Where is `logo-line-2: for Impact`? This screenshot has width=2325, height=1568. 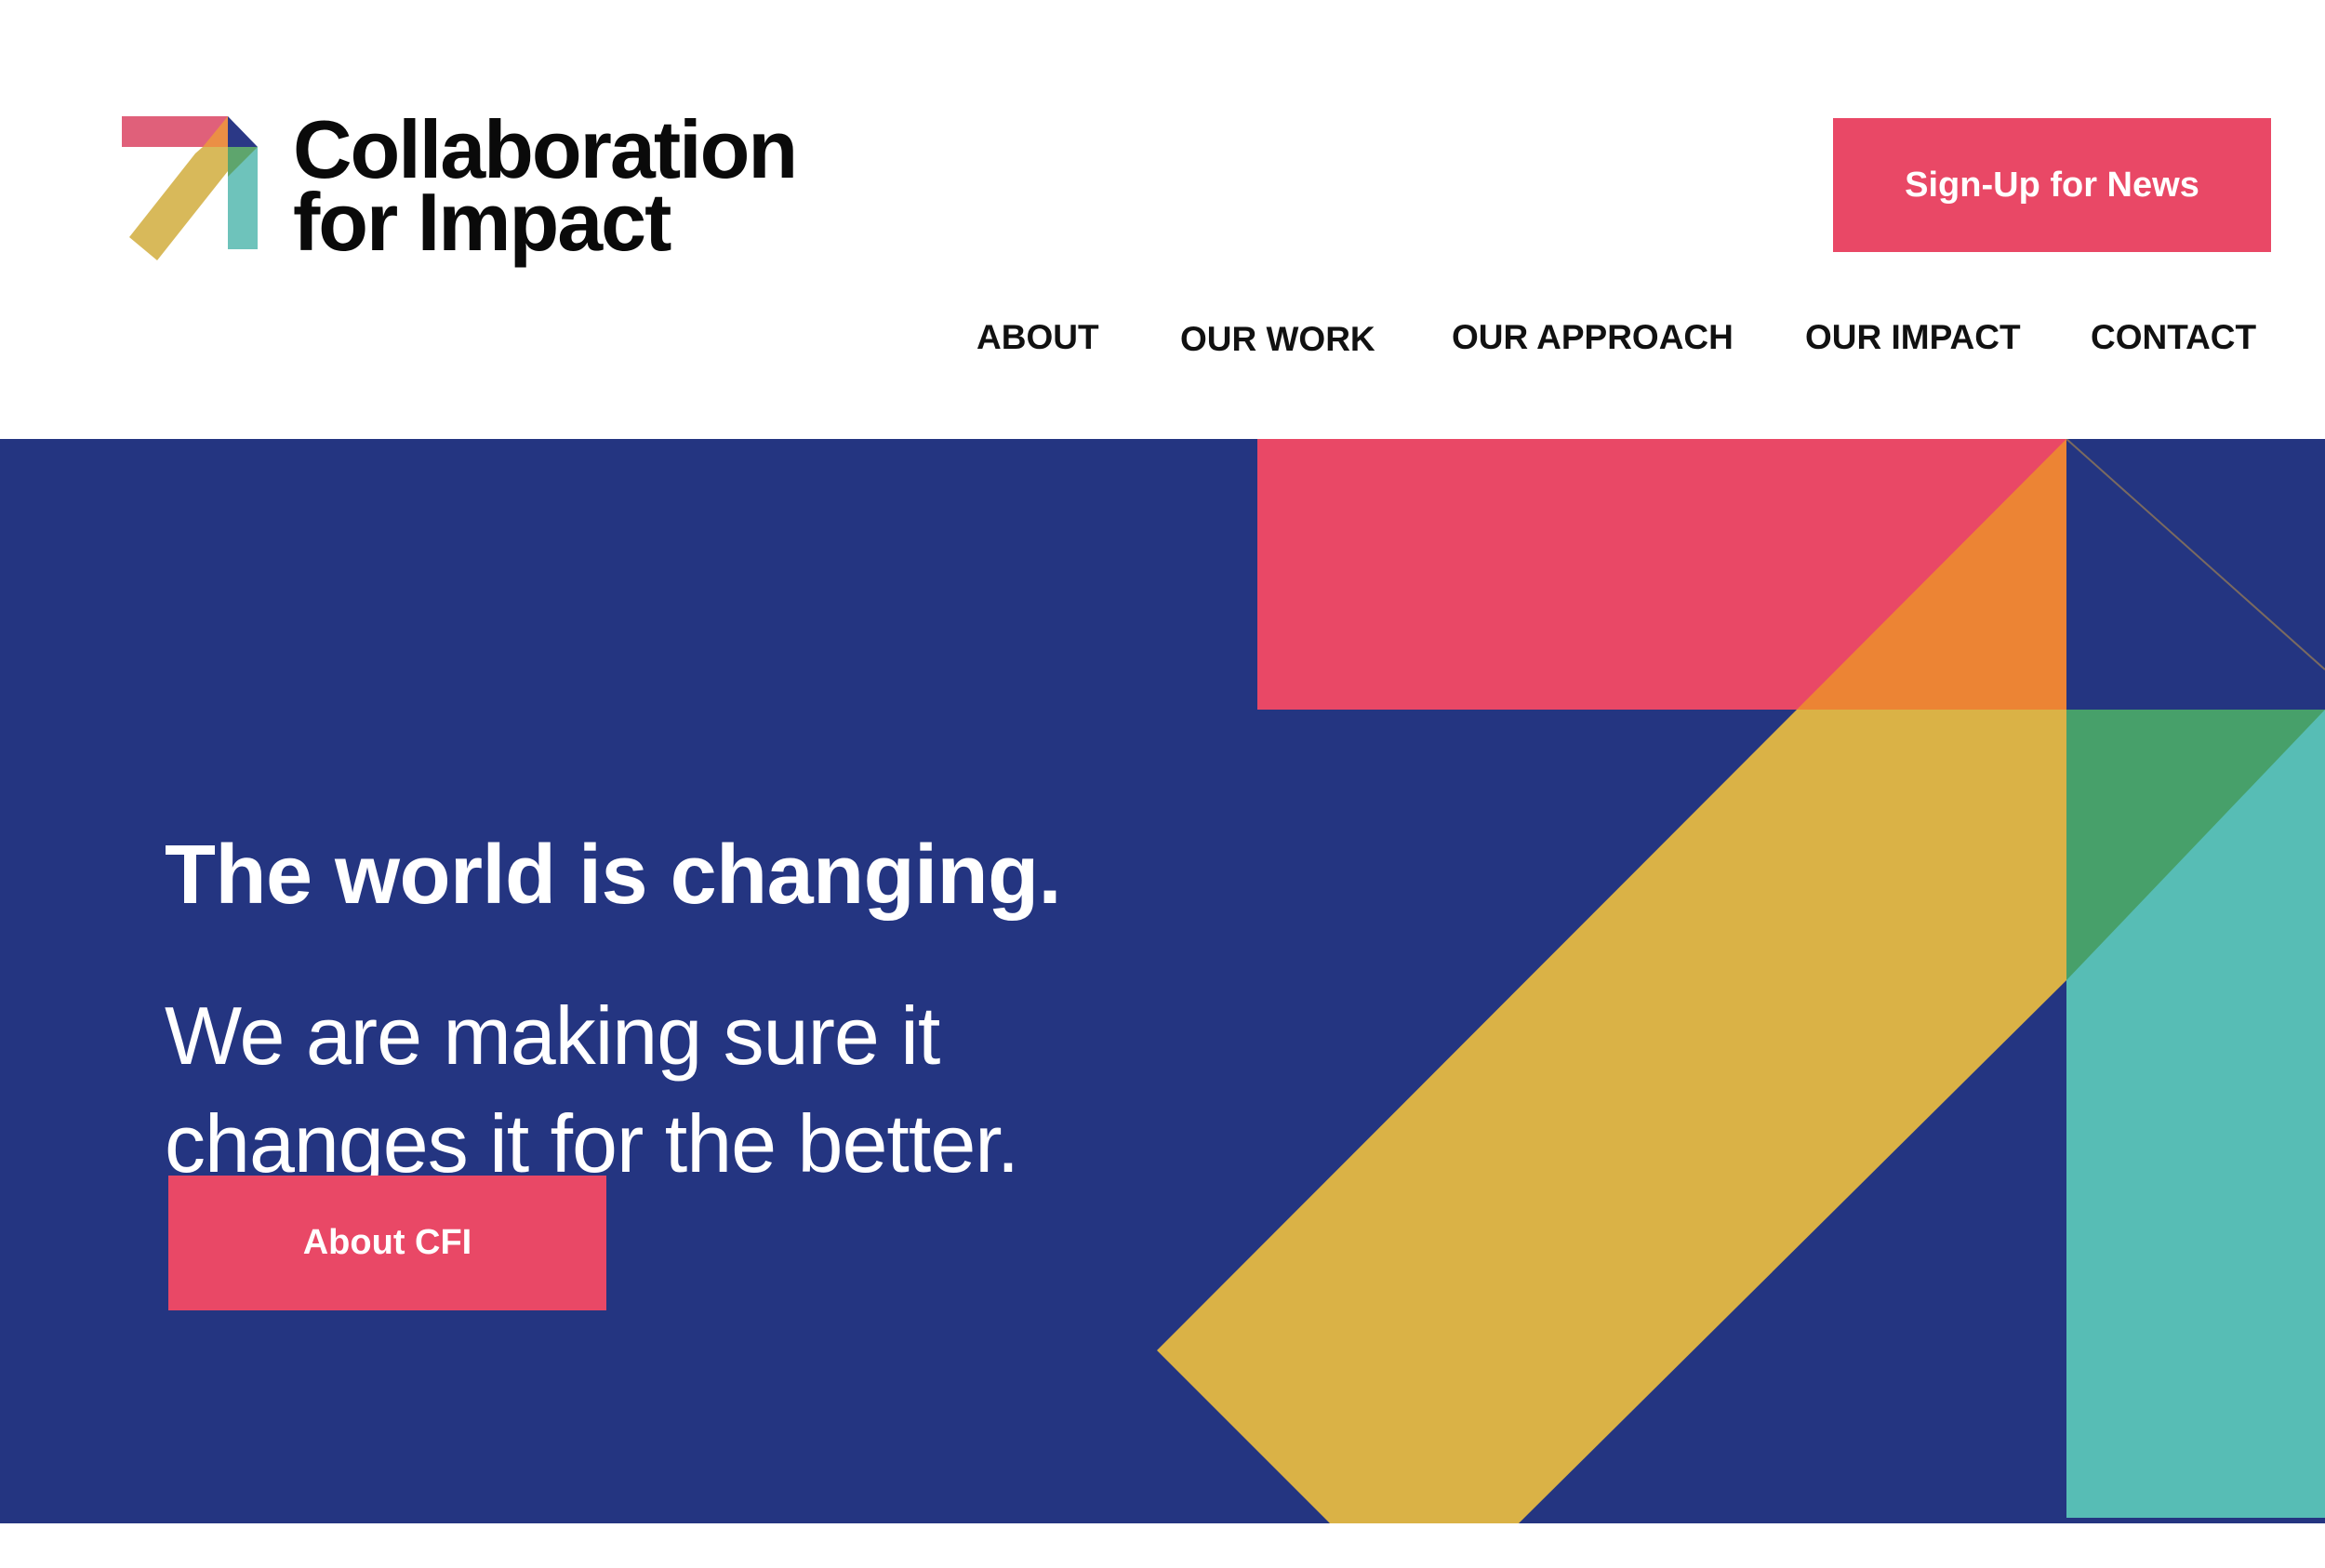
logo-line-2: for Impact is located at coordinates (482, 222).